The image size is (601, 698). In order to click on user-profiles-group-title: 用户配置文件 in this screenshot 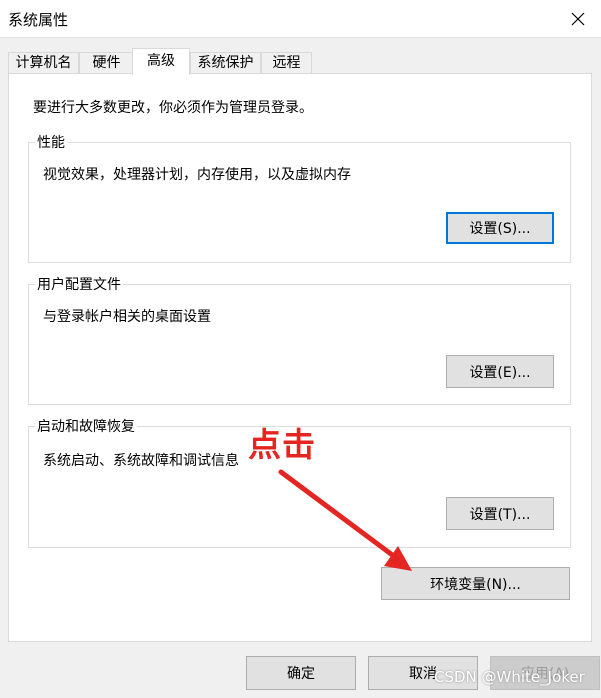, I will do `click(79, 284)`.